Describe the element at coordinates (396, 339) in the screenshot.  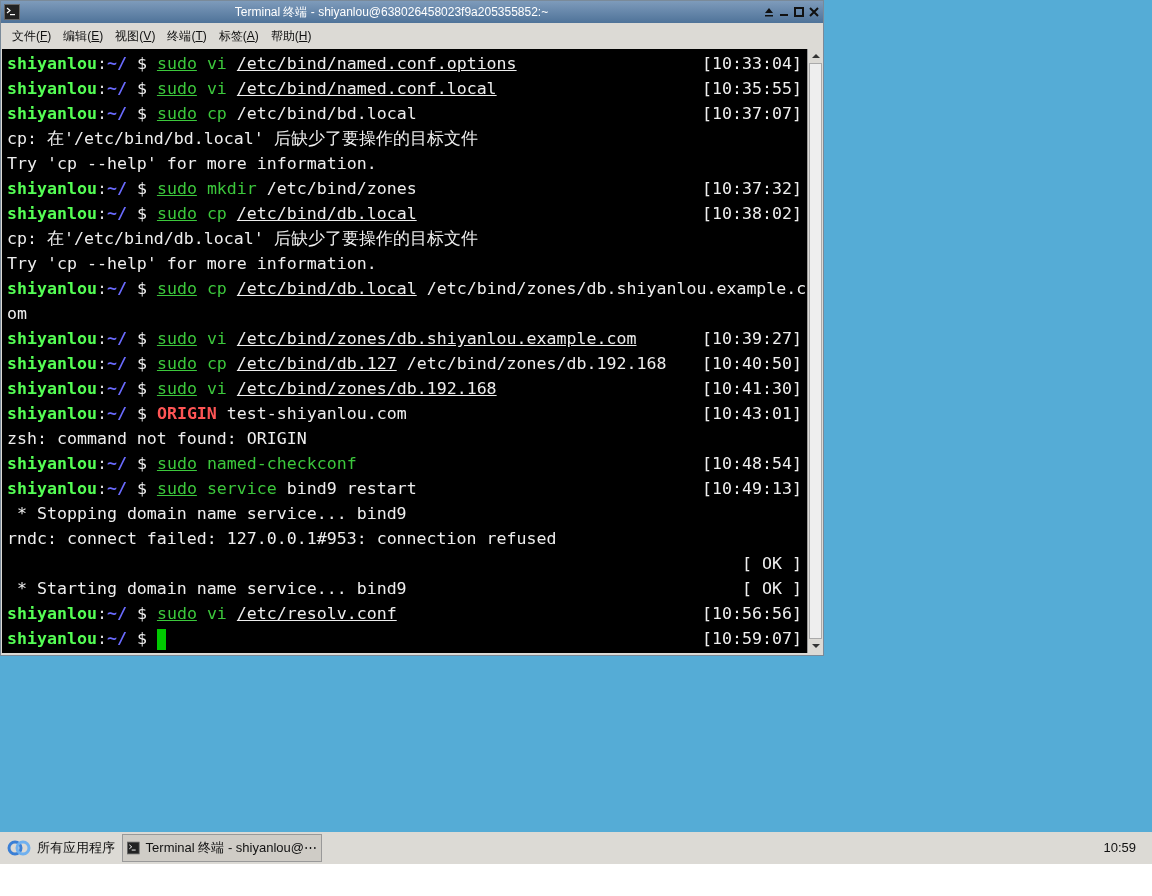
I see `command-text: sudo vi /etc/bind/zones/db.shiyanlou.example.com` at that location.